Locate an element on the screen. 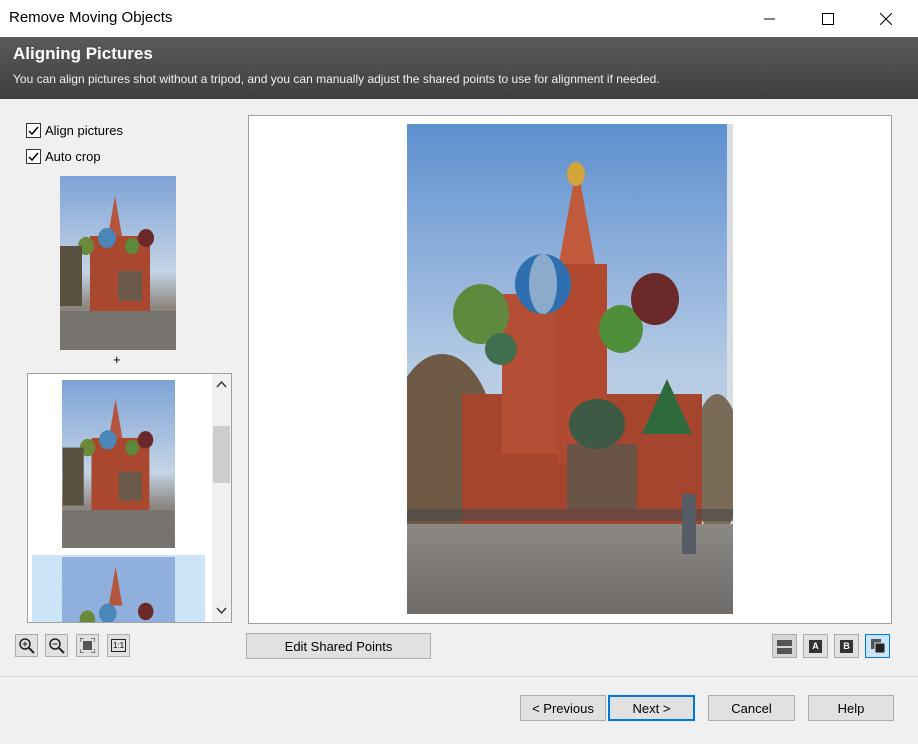 The width and height of the screenshot is (918, 744). previous-button: < Previous is located at coordinates (563, 708).